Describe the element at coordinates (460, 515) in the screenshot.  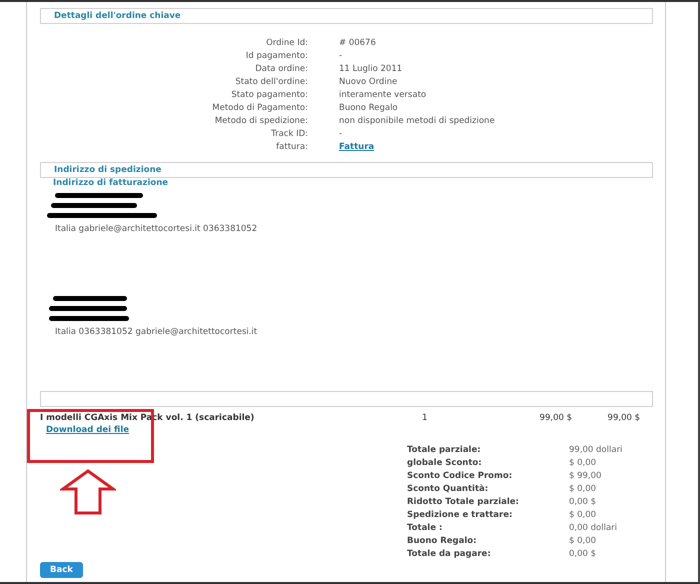
I see `total-label: Spedizione e trattare:` at that location.